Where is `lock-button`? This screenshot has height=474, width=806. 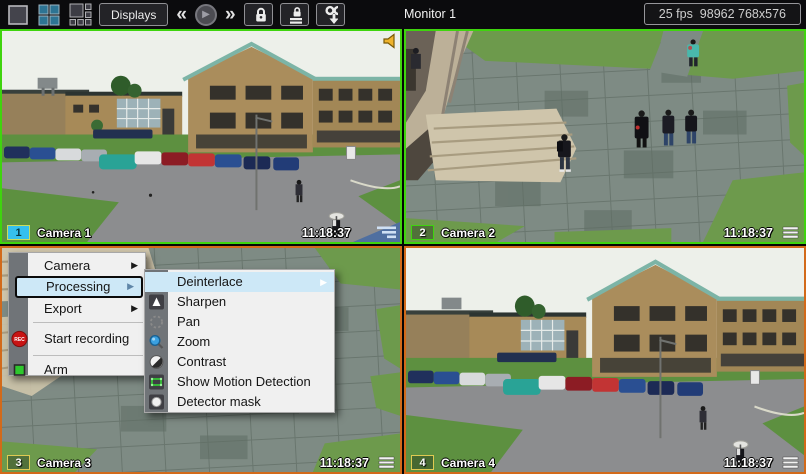
lock-button is located at coordinates (258, 14).